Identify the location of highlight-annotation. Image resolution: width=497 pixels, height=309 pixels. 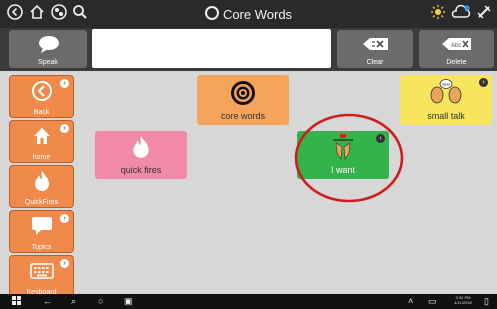
(349, 158).